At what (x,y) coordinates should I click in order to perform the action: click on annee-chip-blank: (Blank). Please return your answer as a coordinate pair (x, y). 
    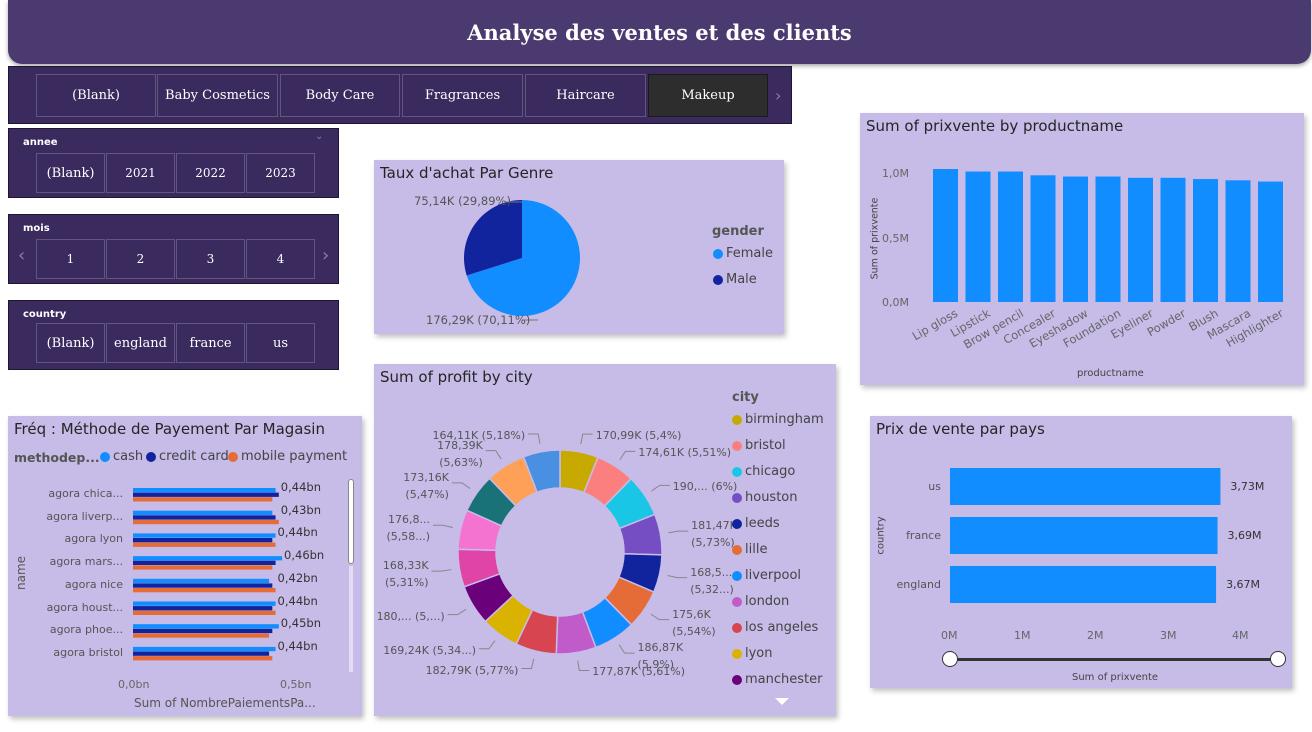
    Looking at the image, I should click on (70, 173).